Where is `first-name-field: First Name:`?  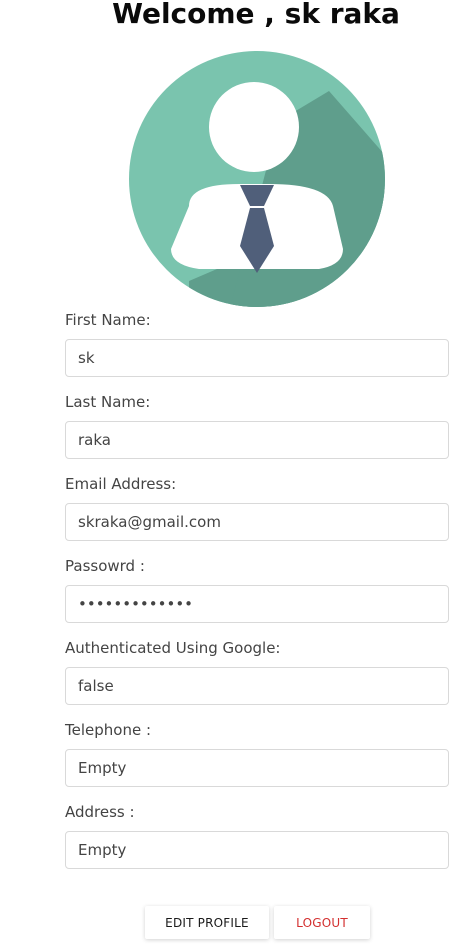
first-name-field: First Name: is located at coordinates (257, 349).